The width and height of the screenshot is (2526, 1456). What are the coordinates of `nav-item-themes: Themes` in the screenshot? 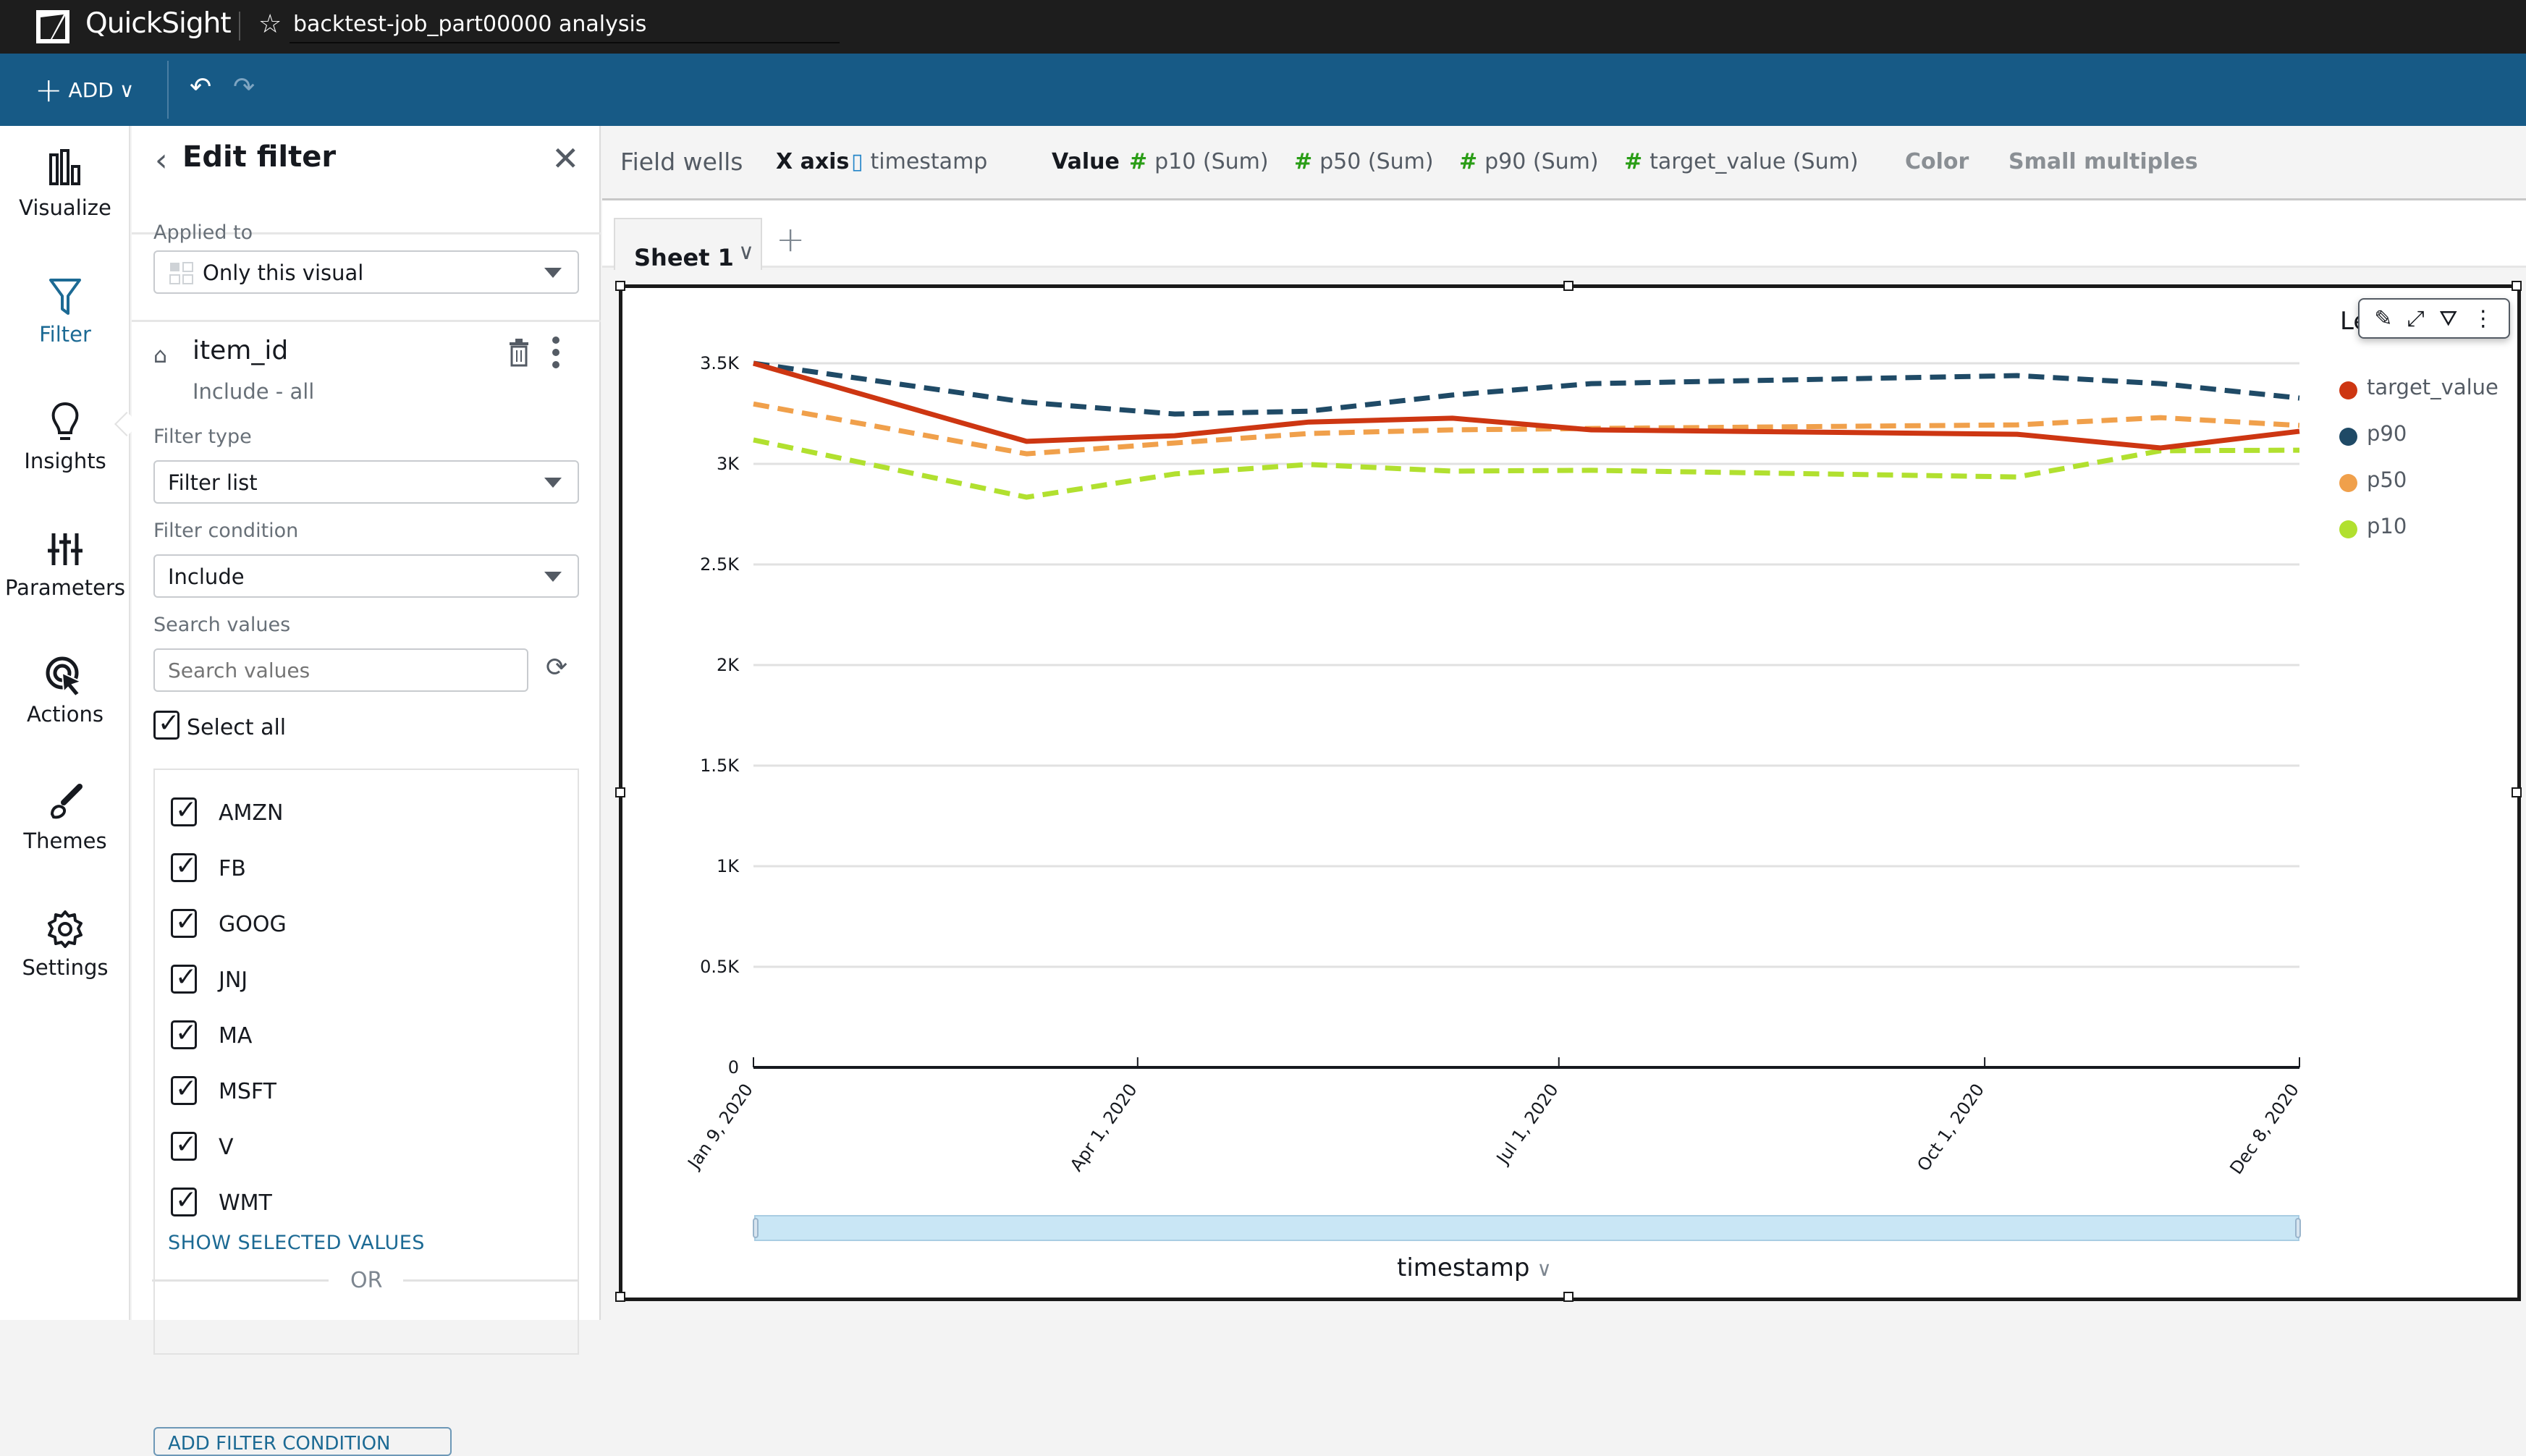 It's located at (65, 835).